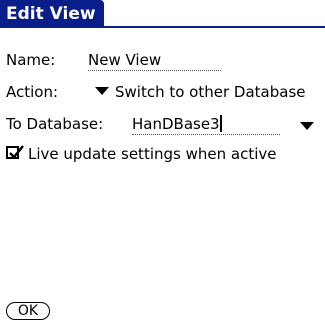  What do you see at coordinates (55, 124) in the screenshot?
I see `to-database-label: To Database:` at bounding box center [55, 124].